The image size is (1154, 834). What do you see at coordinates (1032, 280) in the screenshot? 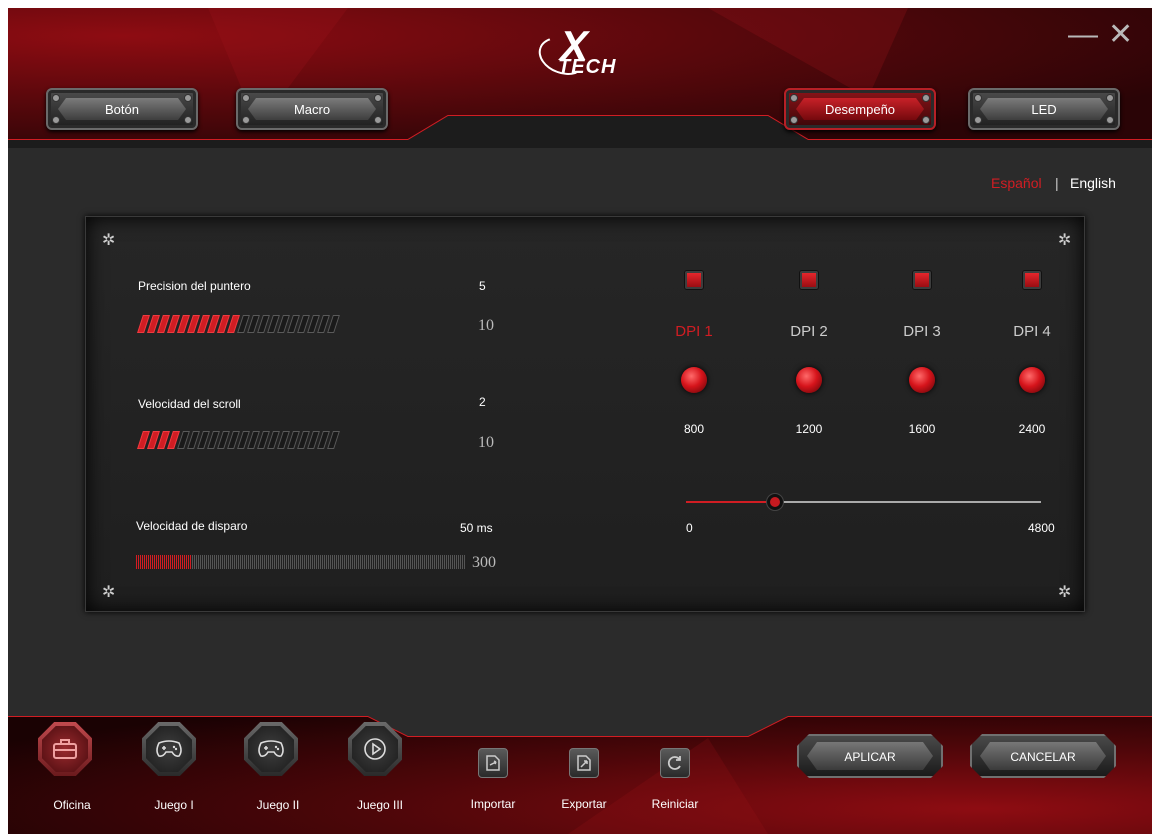
I see `dpi-4-checkbox` at bounding box center [1032, 280].